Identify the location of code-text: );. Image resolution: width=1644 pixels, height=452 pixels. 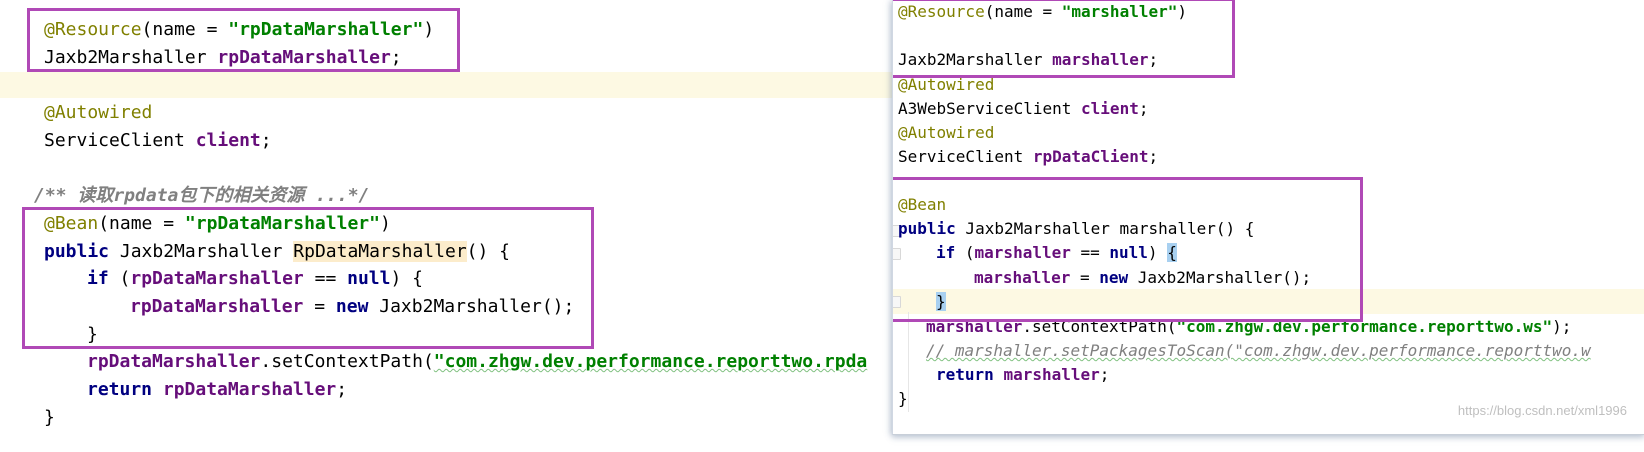
(1562, 326).